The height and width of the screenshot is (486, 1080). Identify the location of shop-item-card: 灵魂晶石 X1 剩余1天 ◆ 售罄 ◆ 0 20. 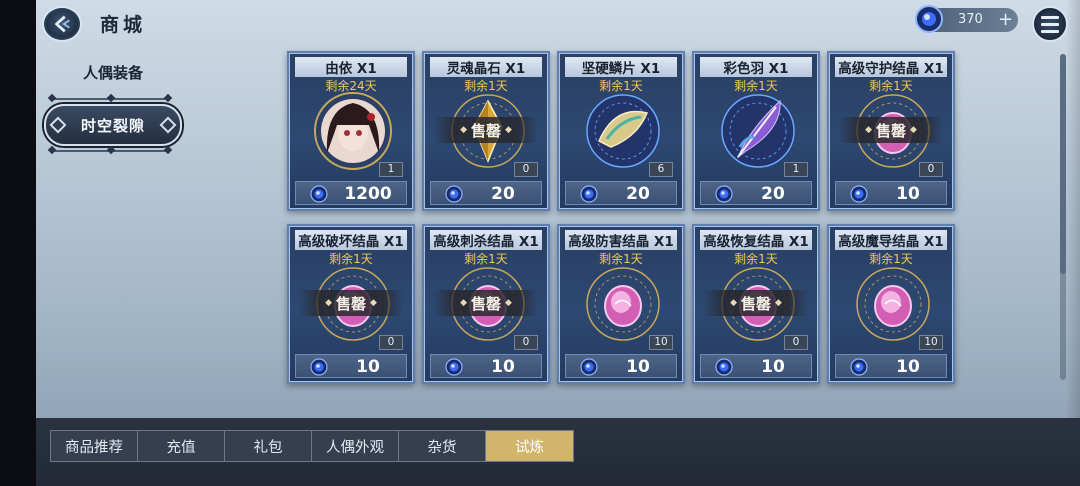
(486, 131).